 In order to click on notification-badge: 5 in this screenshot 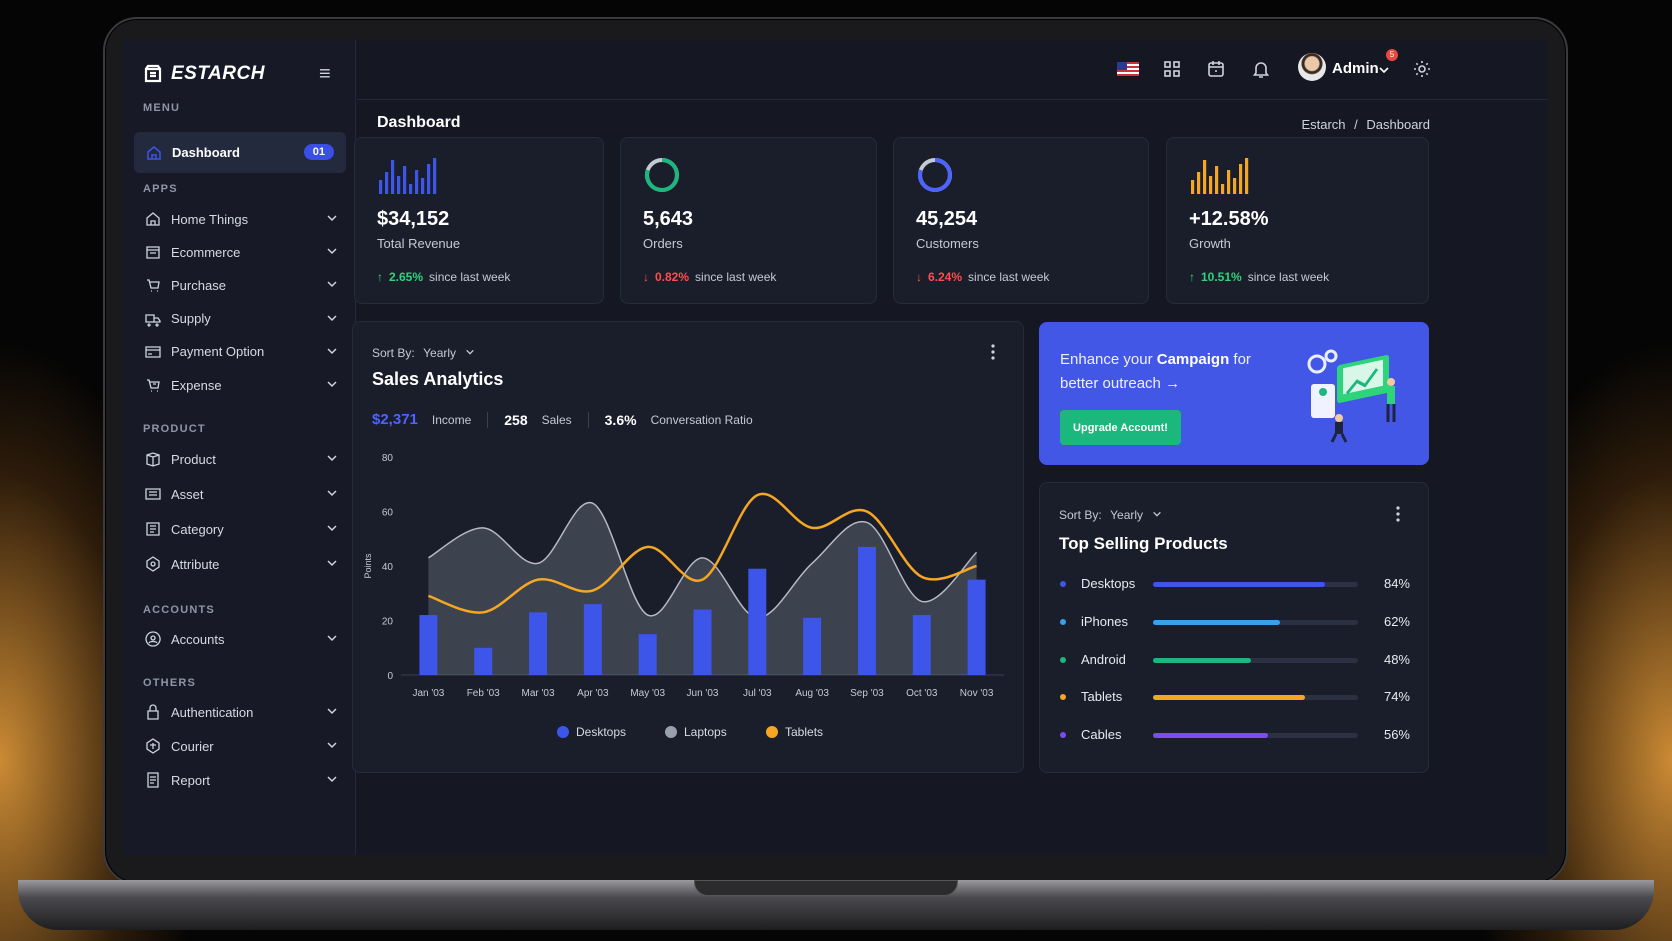, I will do `click(1392, 55)`.